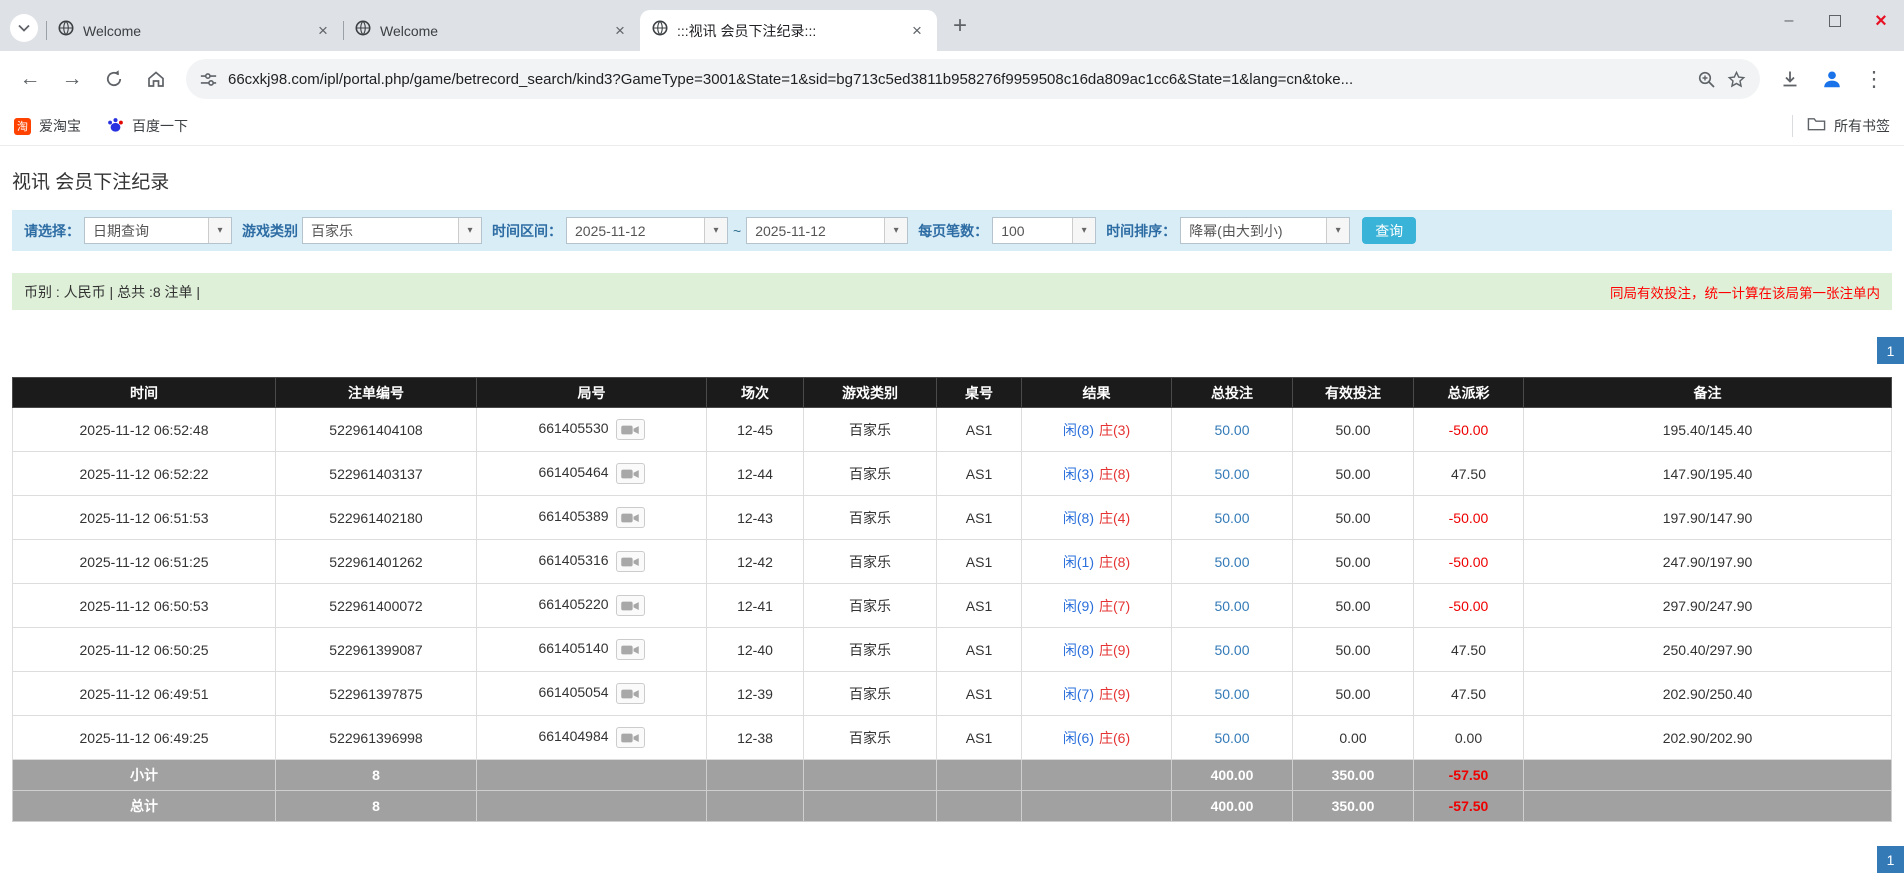  Describe the element at coordinates (60, 126) in the screenshot. I see `bookmark-label: 爱淘宝` at that location.